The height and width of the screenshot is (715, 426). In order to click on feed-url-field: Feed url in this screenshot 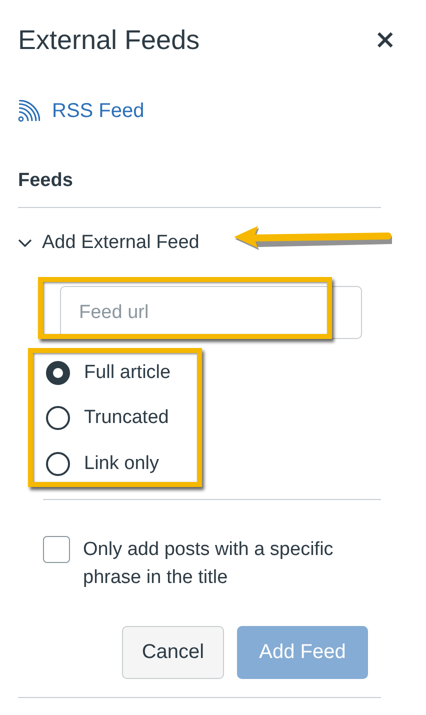, I will do `click(211, 312)`.